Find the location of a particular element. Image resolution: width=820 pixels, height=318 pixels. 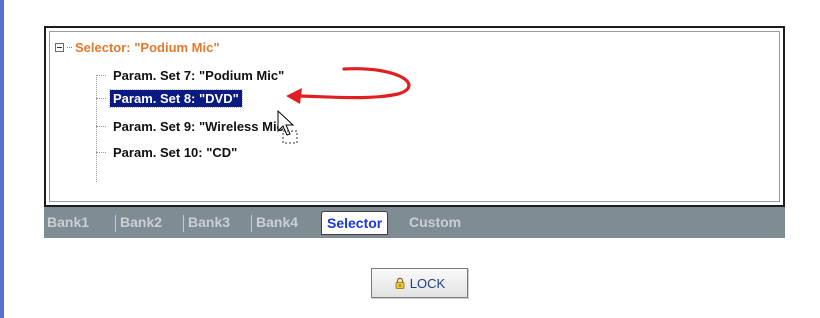

mouse-cursor-icon is located at coordinates (286, 122).